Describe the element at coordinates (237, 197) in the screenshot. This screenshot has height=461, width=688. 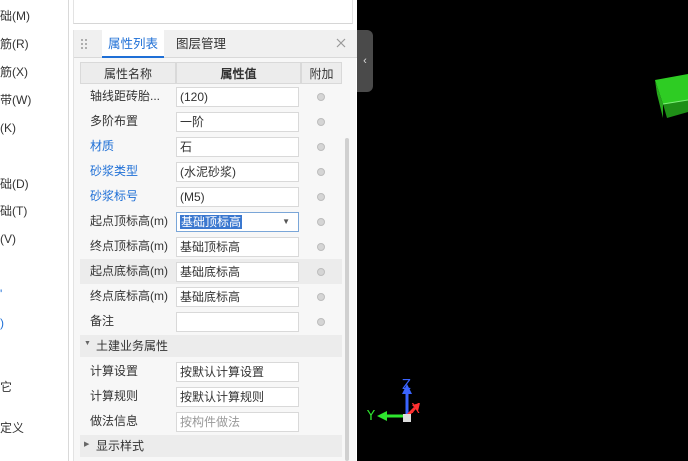
I see `property-value-field: (M5)` at that location.